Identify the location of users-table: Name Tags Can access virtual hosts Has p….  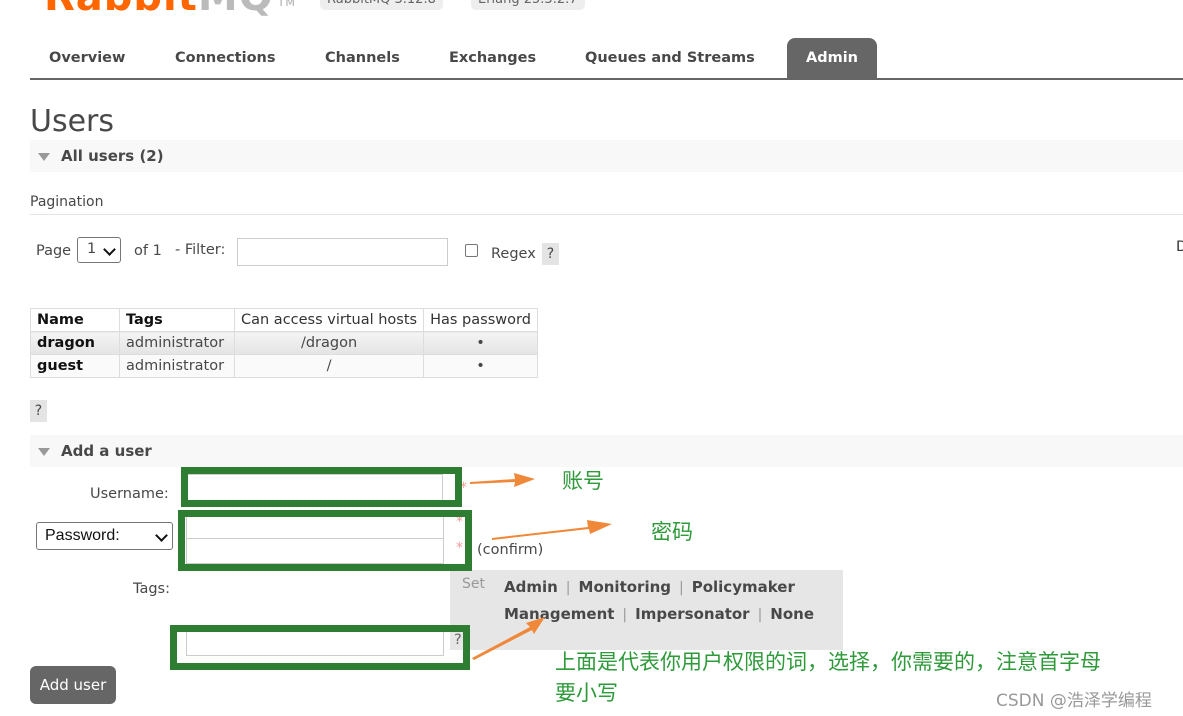
(284, 343).